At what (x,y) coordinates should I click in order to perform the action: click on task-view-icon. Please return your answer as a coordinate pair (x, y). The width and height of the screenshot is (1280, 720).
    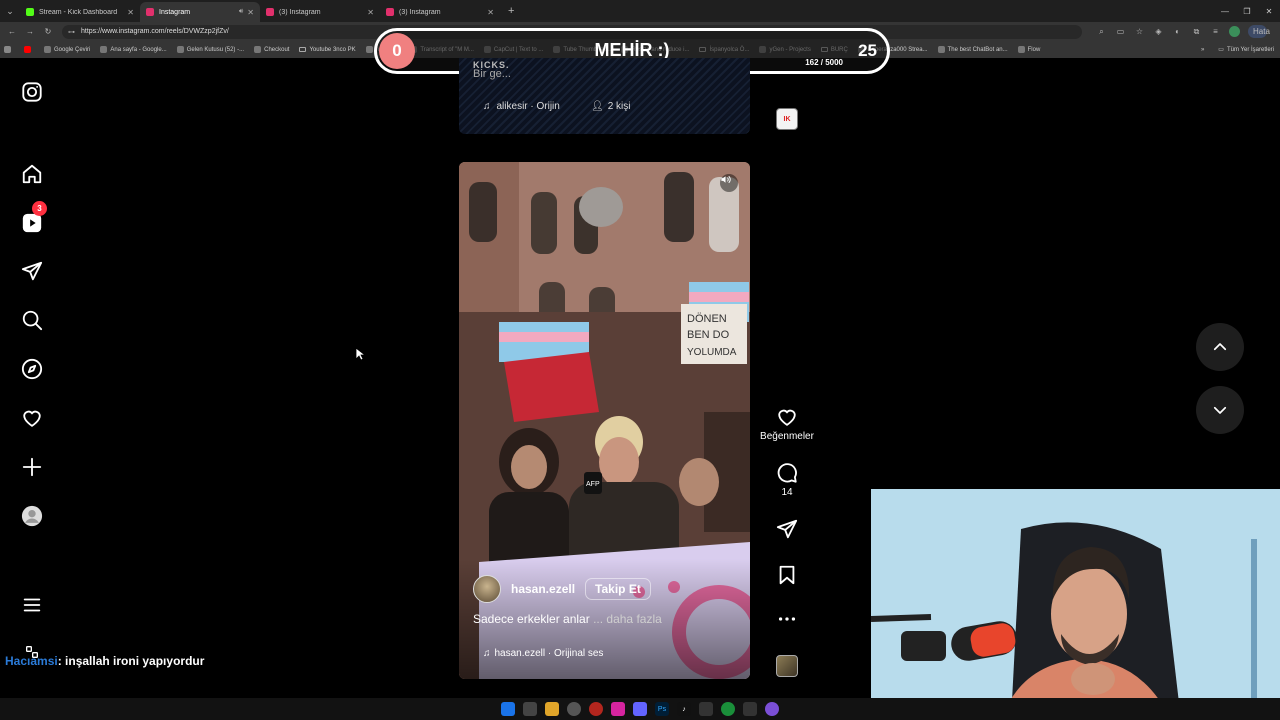
    Looking at the image, I should click on (530, 709).